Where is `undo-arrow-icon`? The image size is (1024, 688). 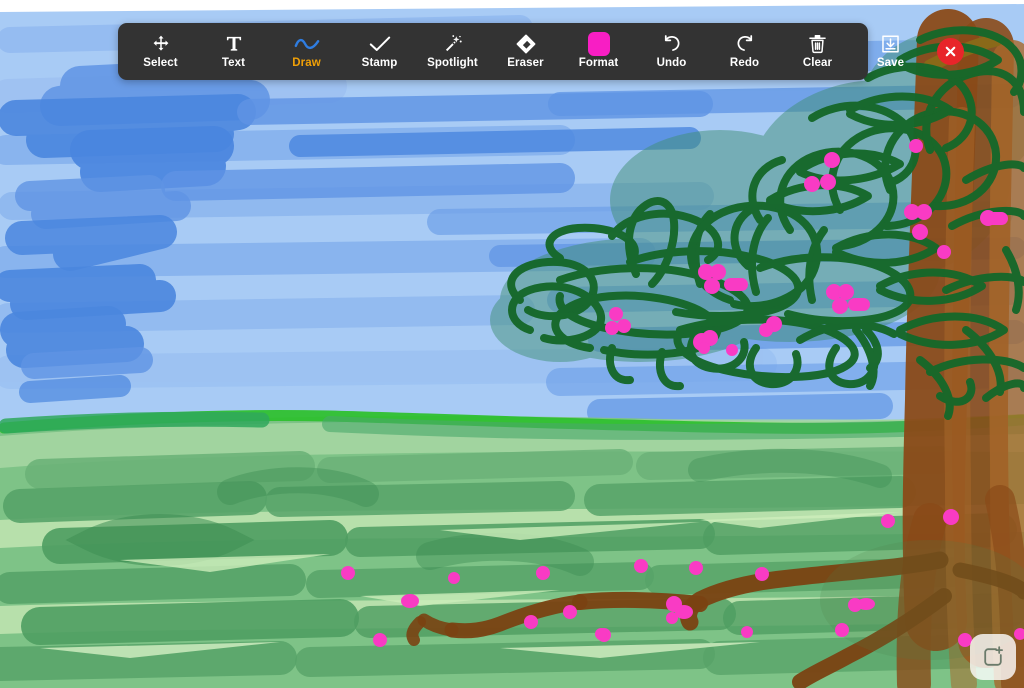 undo-arrow-icon is located at coordinates (672, 44).